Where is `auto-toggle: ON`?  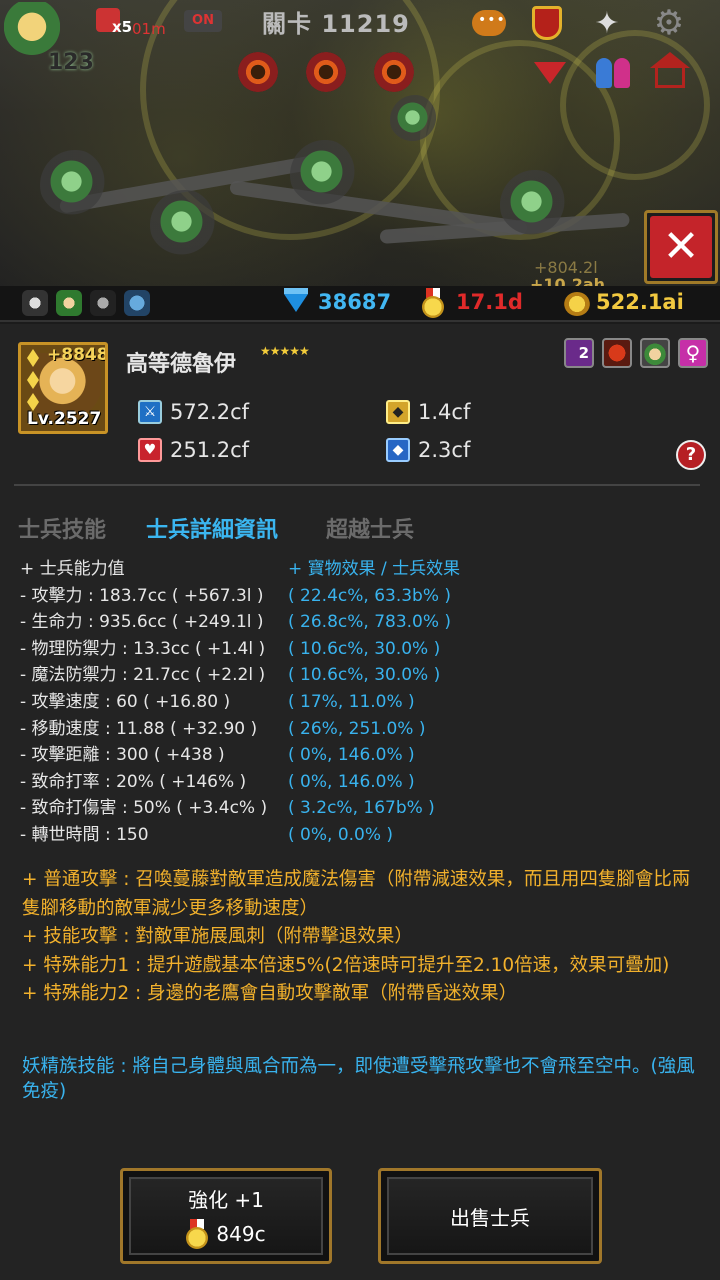 auto-toggle: ON is located at coordinates (203, 21).